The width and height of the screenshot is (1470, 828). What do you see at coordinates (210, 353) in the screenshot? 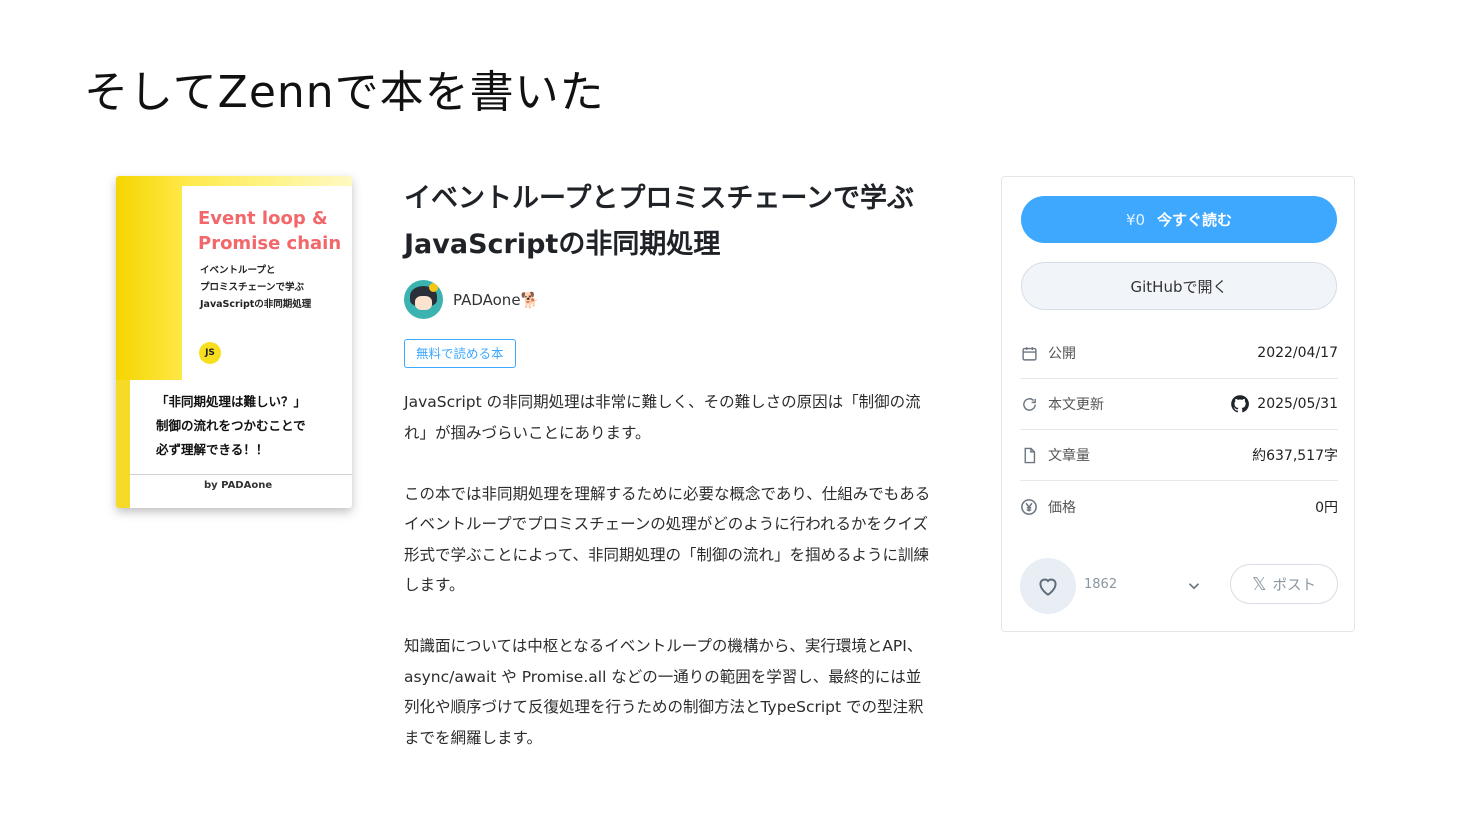
I see `js-logo-icon: JS` at bounding box center [210, 353].